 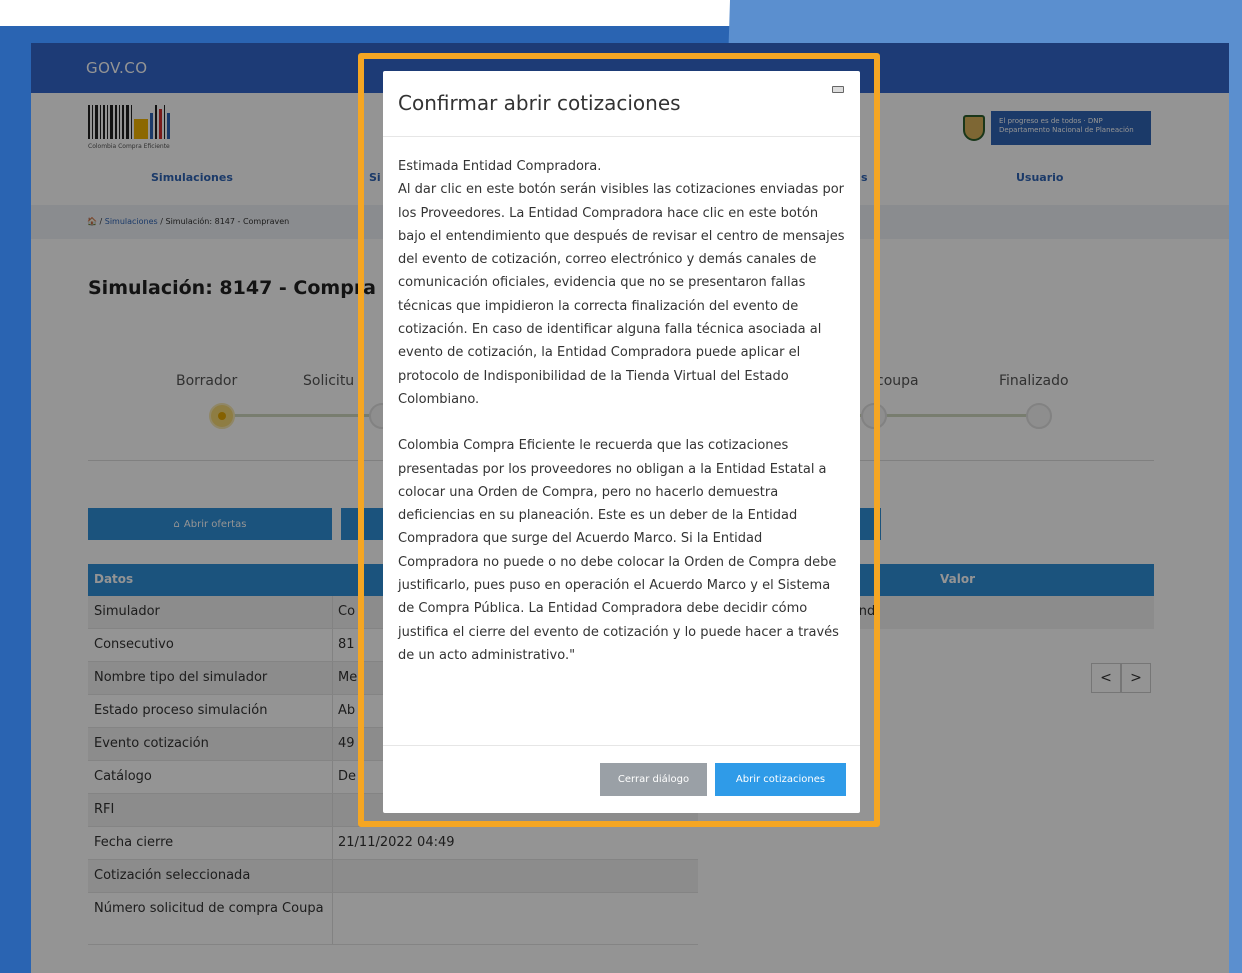 What do you see at coordinates (838, 89) in the screenshot?
I see `minimize-icon` at bounding box center [838, 89].